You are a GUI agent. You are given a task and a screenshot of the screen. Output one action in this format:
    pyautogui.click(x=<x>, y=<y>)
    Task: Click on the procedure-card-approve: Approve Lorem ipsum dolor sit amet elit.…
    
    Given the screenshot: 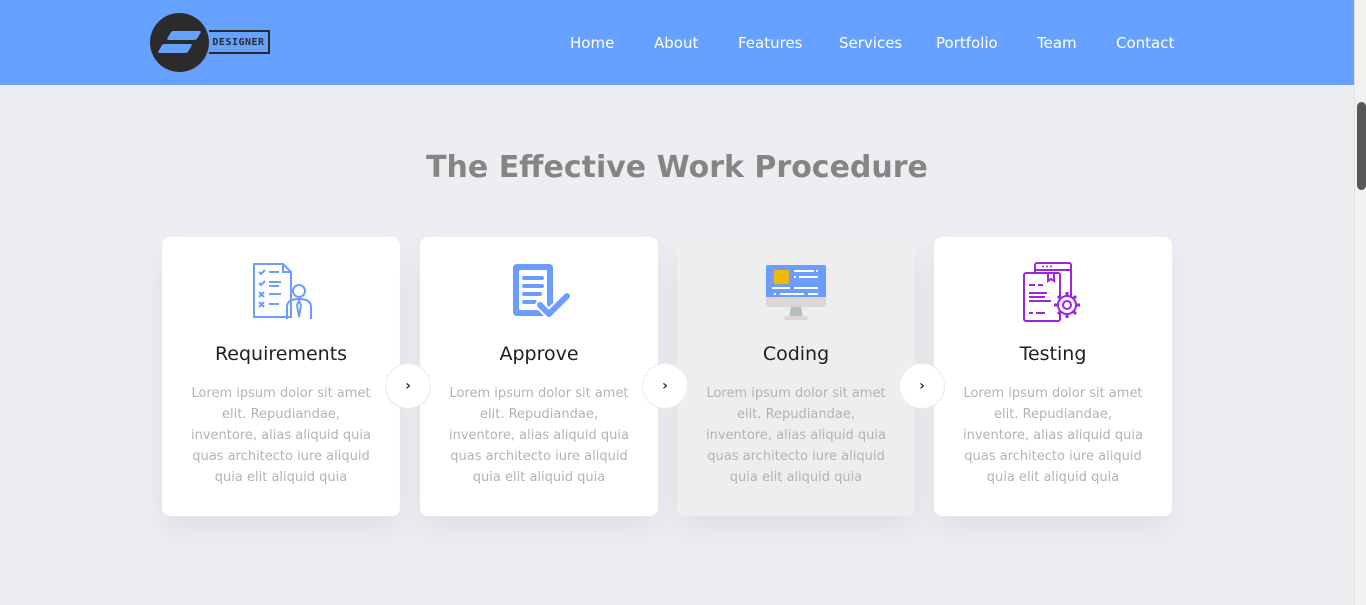 What is the action you would take?
    pyautogui.click(x=539, y=376)
    